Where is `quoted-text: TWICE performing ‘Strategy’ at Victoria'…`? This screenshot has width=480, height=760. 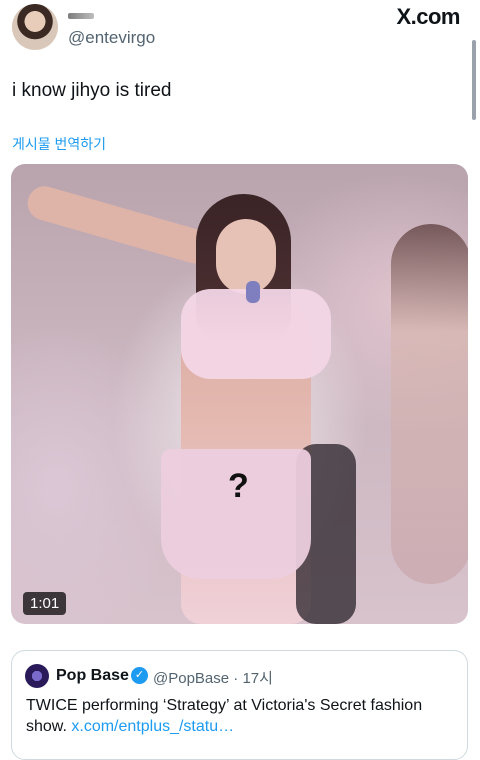
quoted-text: TWICE performing ‘Strategy’ at Victoria'… is located at coordinates (241, 716).